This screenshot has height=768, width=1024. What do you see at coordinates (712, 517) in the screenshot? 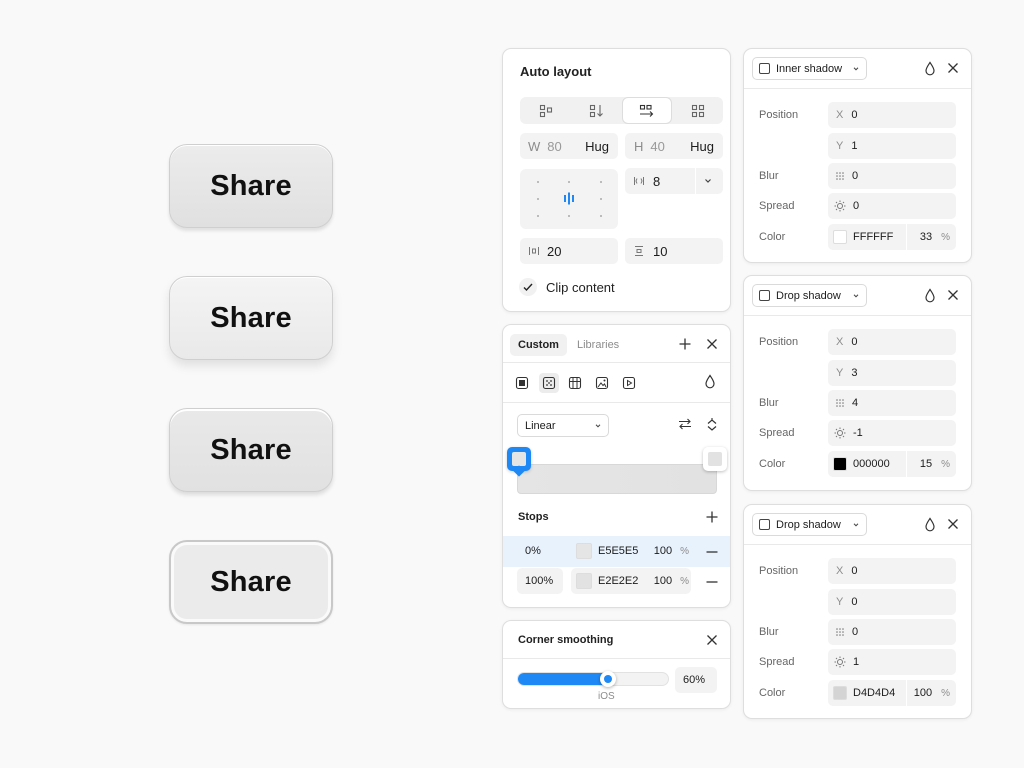
I see `add-stop-icon` at bounding box center [712, 517].